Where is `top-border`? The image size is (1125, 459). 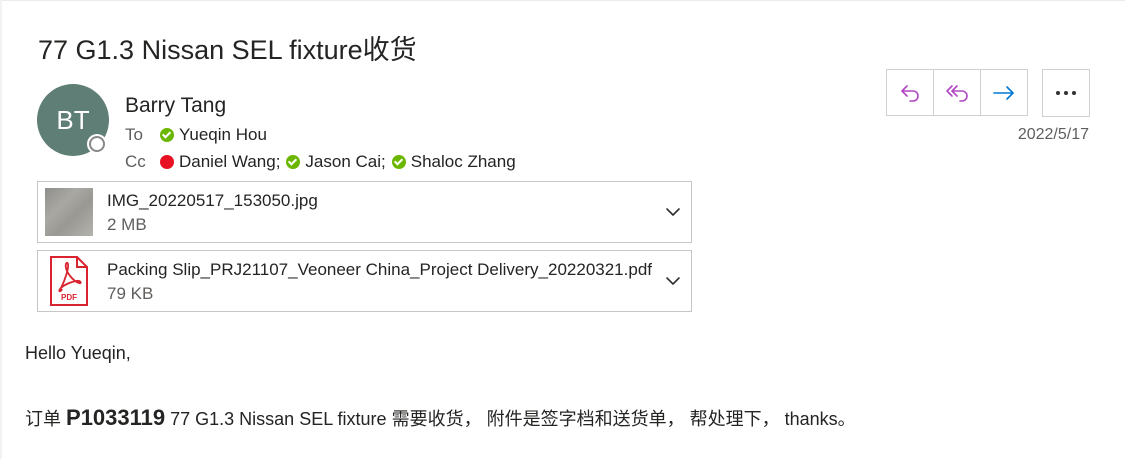
top-border is located at coordinates (562, 0).